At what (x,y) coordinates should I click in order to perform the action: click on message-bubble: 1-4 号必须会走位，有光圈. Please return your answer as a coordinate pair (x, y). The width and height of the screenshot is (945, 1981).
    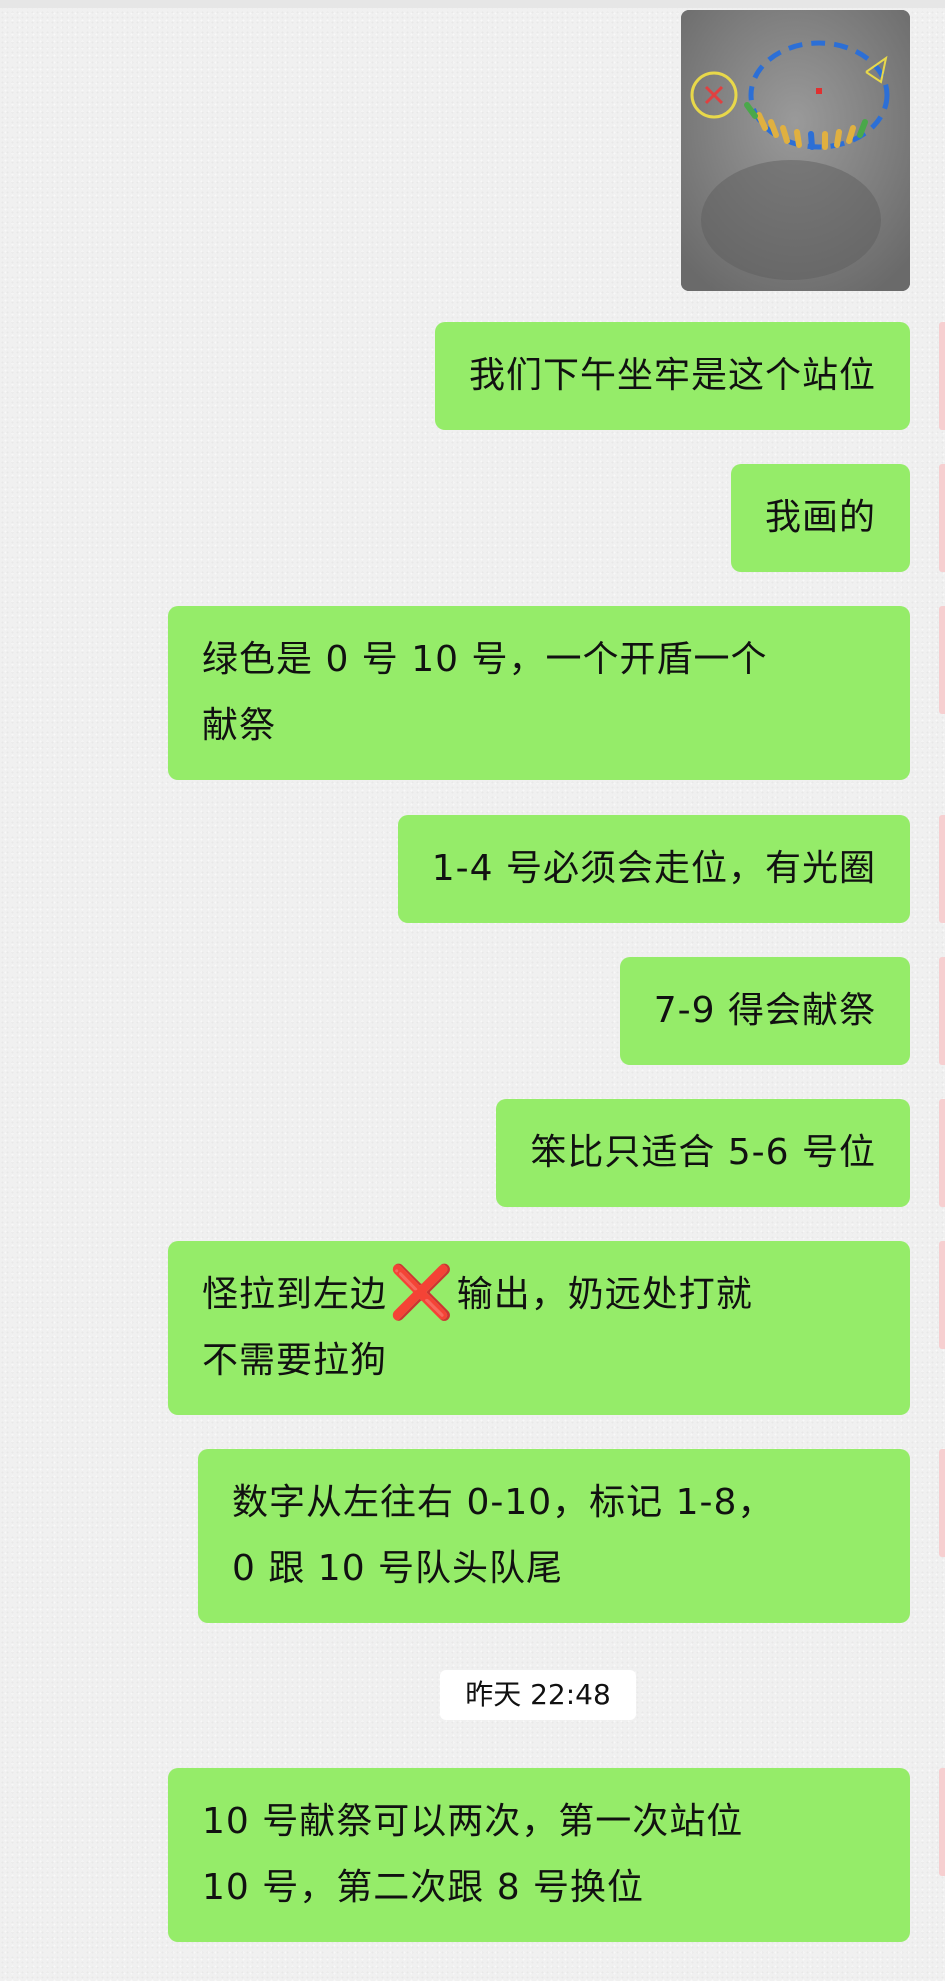
    Looking at the image, I should click on (653, 869).